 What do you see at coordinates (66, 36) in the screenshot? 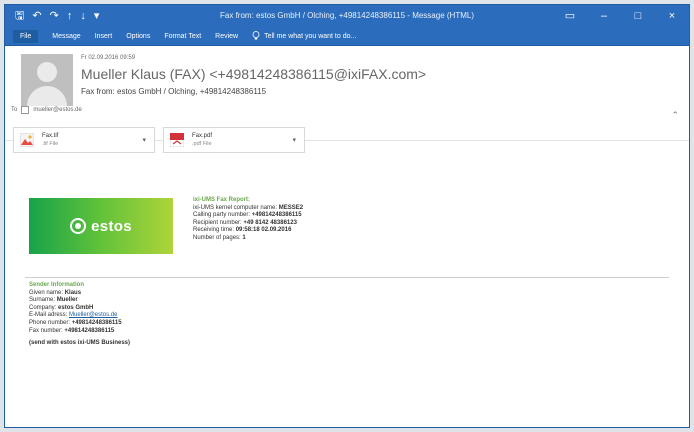
I see `tab-message: Message` at bounding box center [66, 36].